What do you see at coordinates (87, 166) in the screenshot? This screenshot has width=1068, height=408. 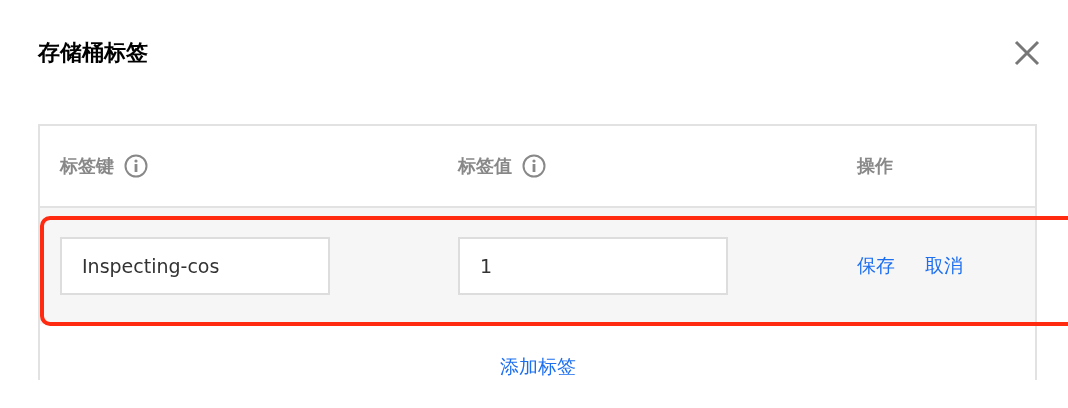 I see `column-header: 标签键` at bounding box center [87, 166].